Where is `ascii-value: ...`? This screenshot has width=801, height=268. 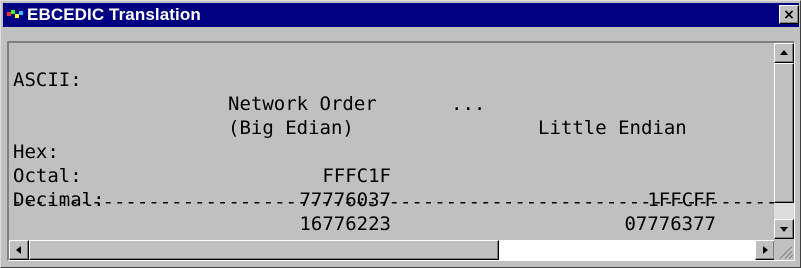
ascii-value: ... is located at coordinates (468, 104).